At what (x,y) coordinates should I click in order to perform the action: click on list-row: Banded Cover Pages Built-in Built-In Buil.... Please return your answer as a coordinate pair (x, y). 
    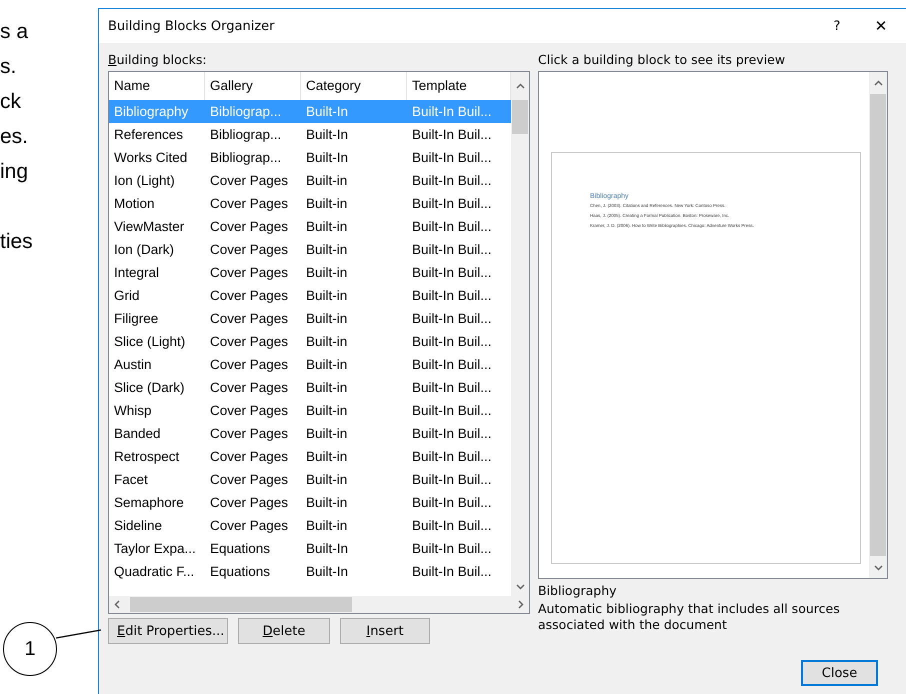
    Looking at the image, I should click on (310, 433).